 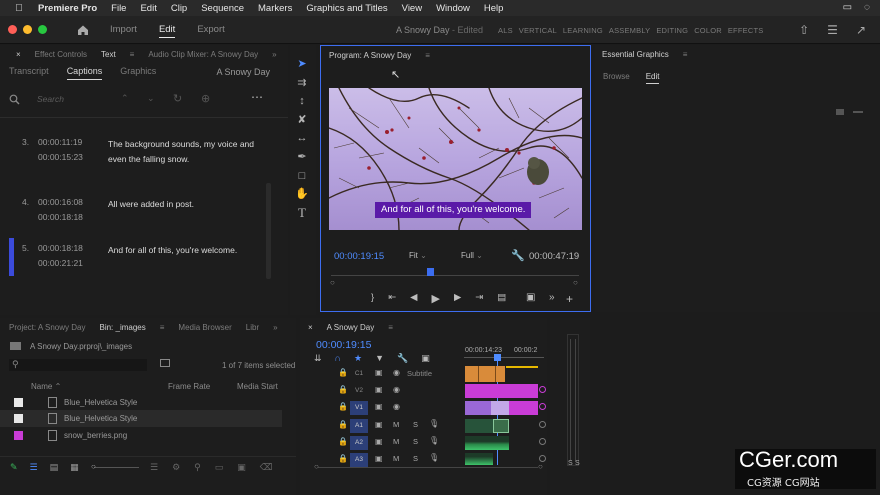 What do you see at coordinates (302, 83) in the screenshot?
I see `track-select-tool-icon: ⇉` at bounding box center [302, 83].